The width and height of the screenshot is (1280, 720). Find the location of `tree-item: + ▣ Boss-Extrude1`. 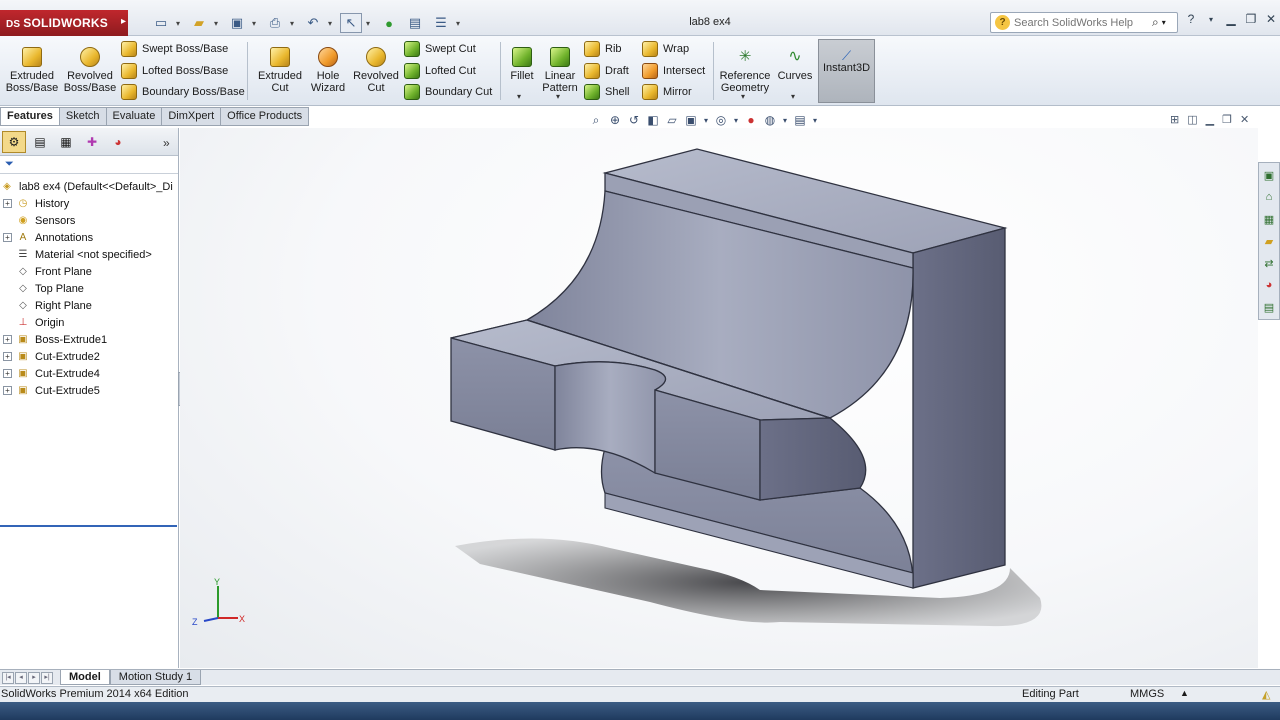

tree-item: + ▣ Boss-Extrude1 is located at coordinates (89, 339).